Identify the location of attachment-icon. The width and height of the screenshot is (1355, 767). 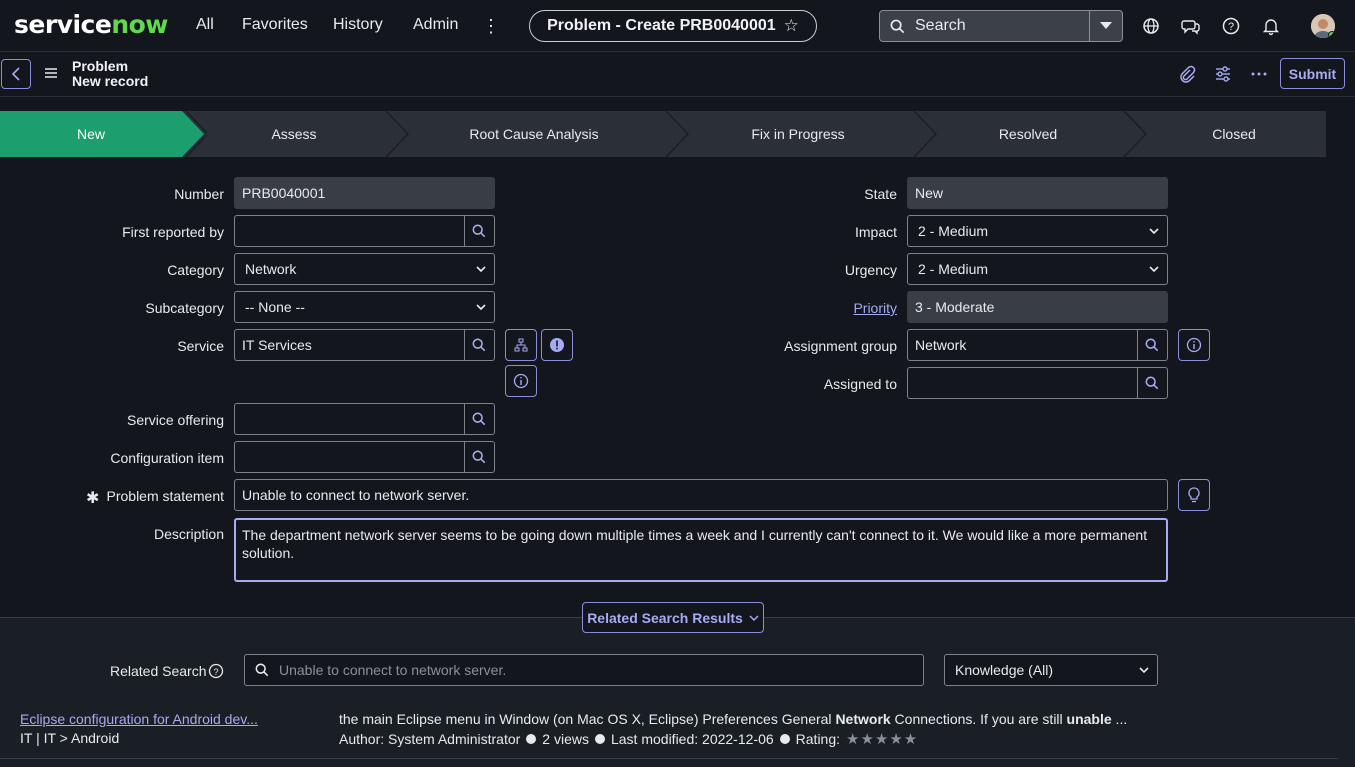
(1187, 74).